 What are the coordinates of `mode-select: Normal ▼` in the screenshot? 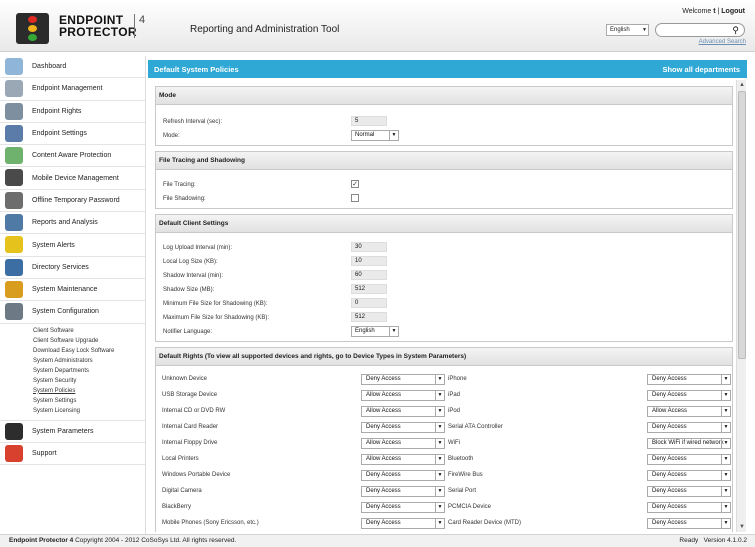 It's located at (375, 135).